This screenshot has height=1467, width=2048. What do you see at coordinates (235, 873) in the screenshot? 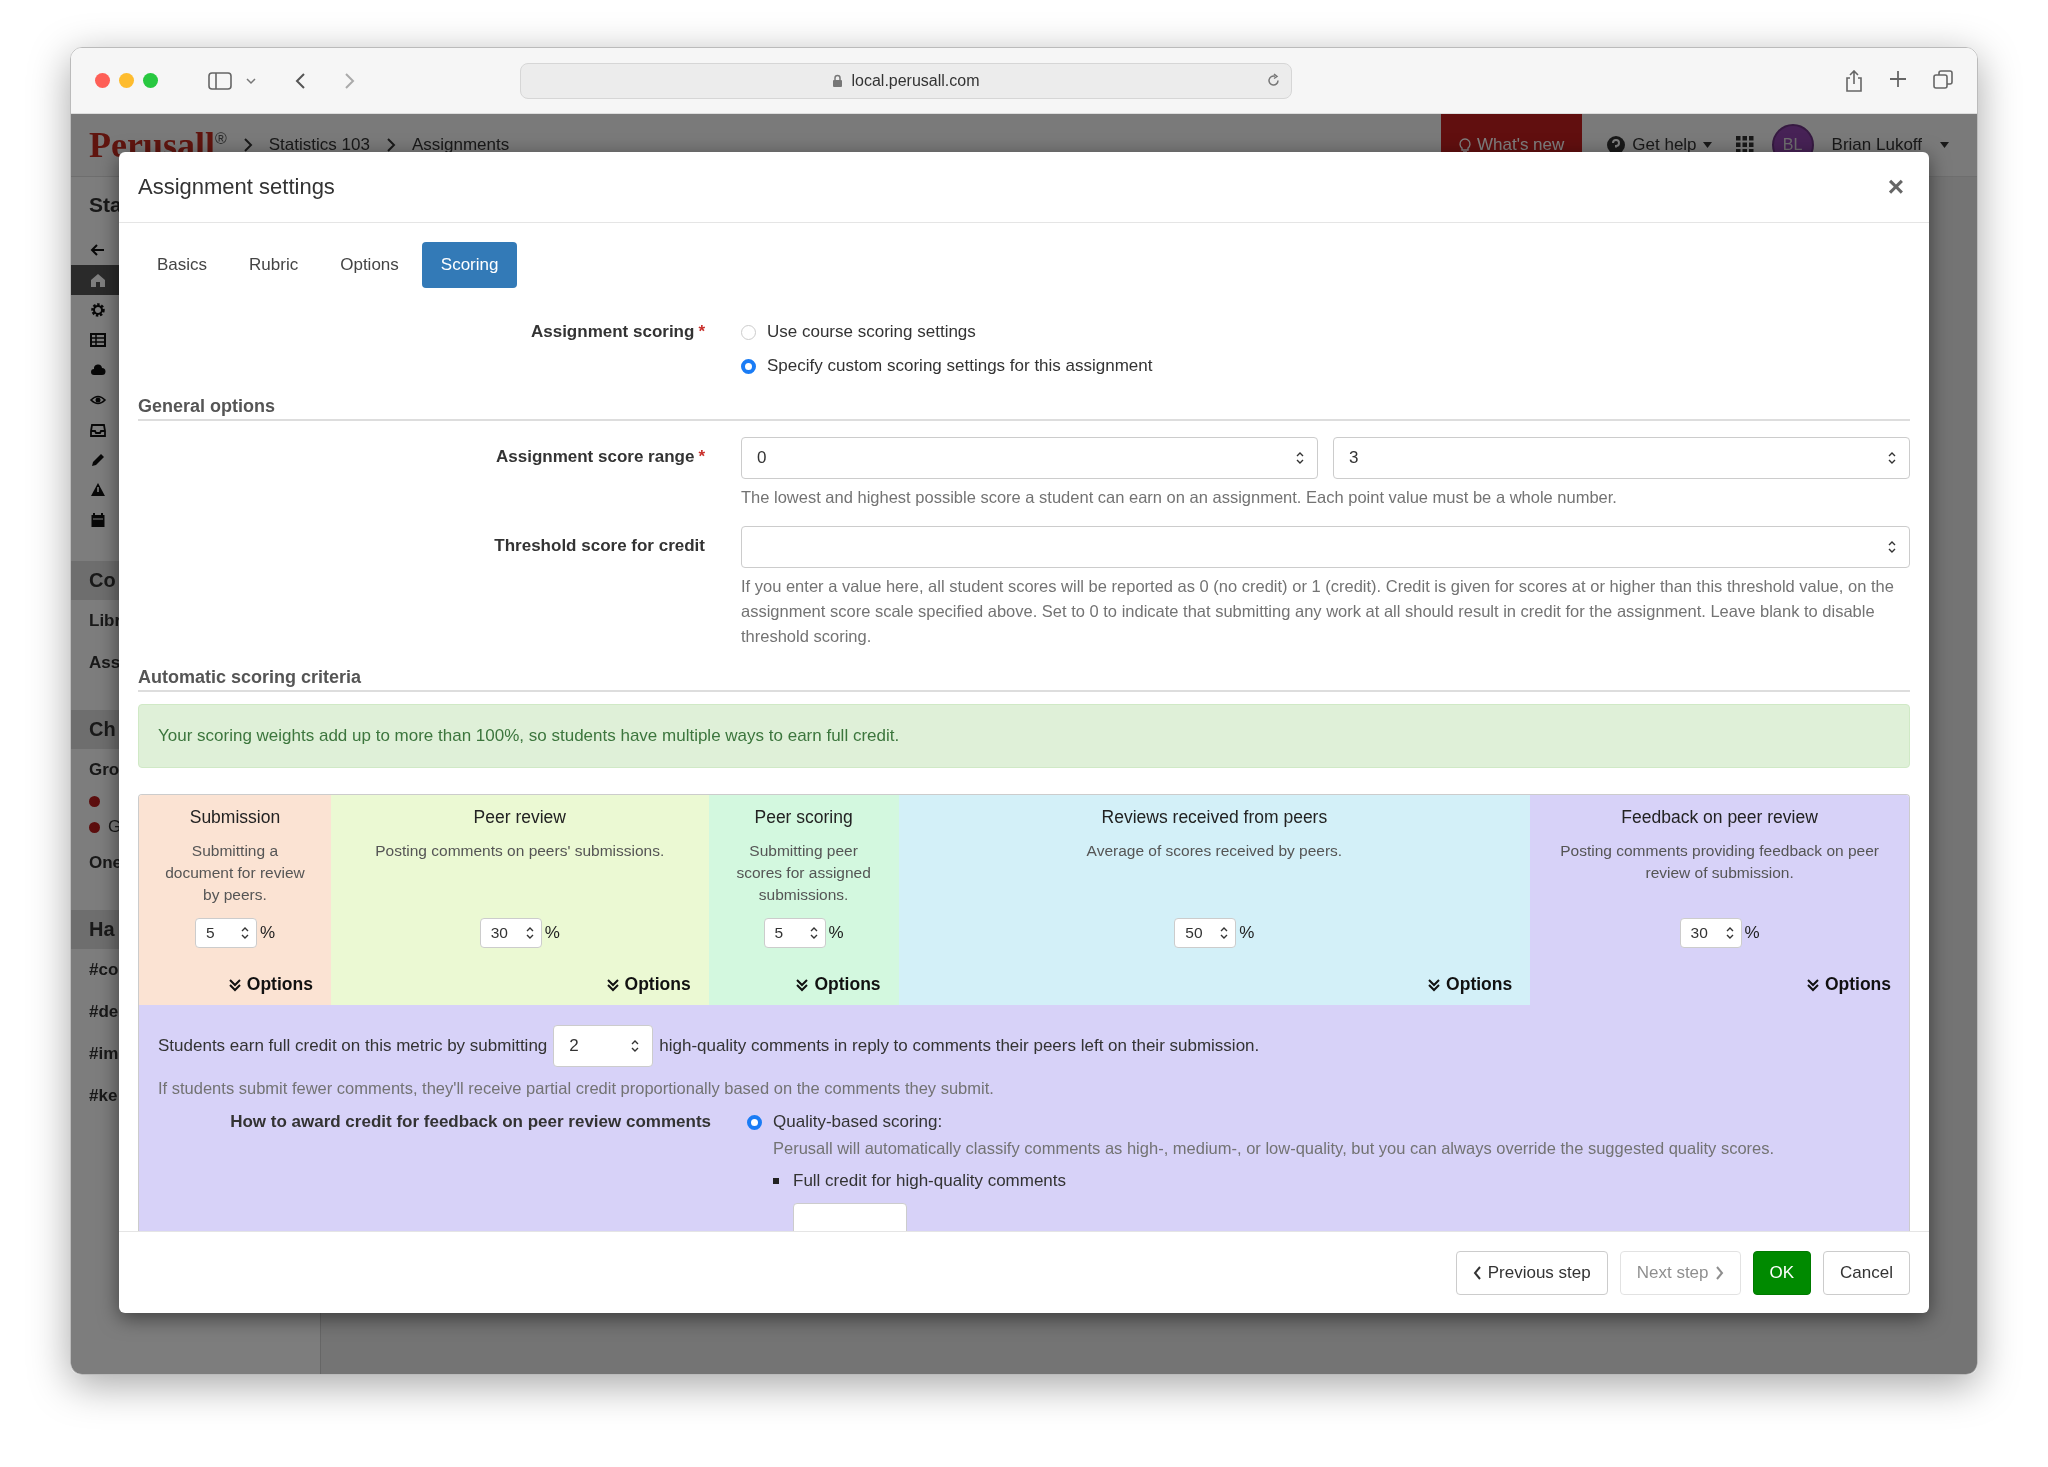
I see `criterion-description: Submitting a document for review by peers.` at bounding box center [235, 873].